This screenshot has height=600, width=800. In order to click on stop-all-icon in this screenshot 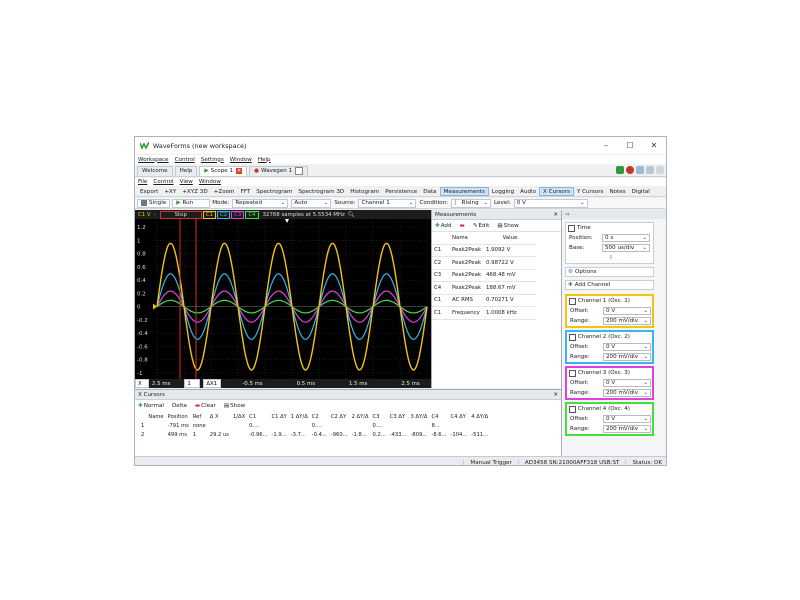, I will do `click(630, 170)`.